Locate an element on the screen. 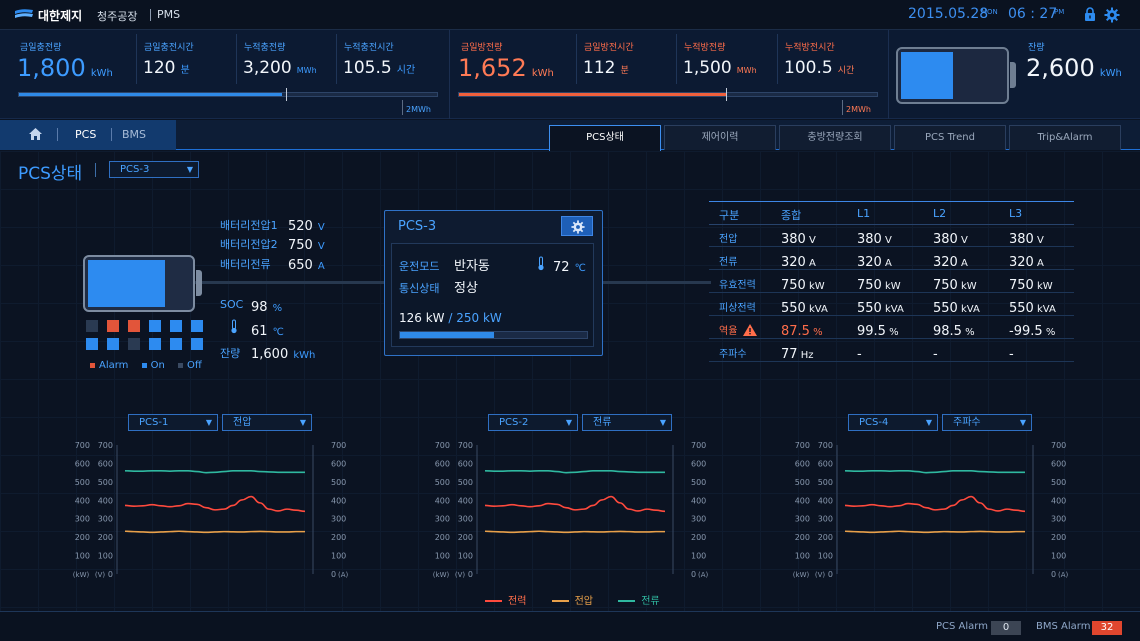 Image resolution: width=1140 pixels, height=641 pixels. cell-value: 87.5 is located at coordinates (795, 331).